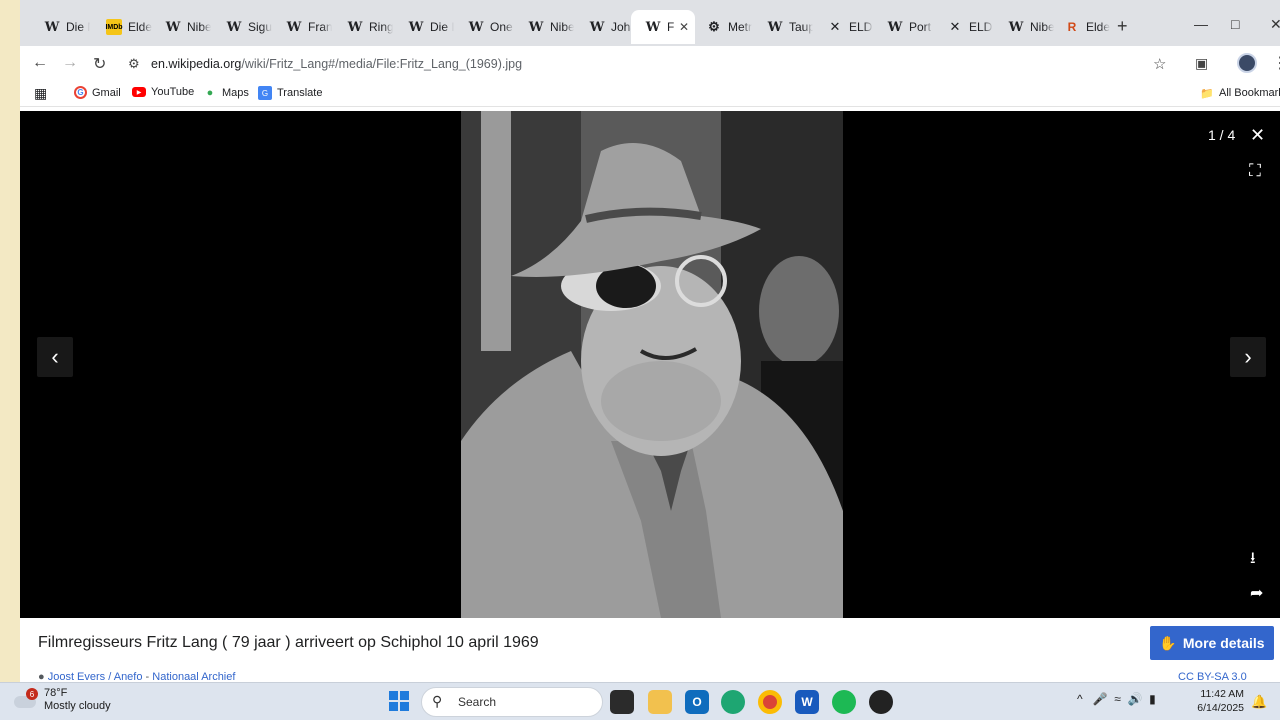 This screenshot has width=1280, height=720. I want to click on folder-icon: 📁, so click(1207, 93).